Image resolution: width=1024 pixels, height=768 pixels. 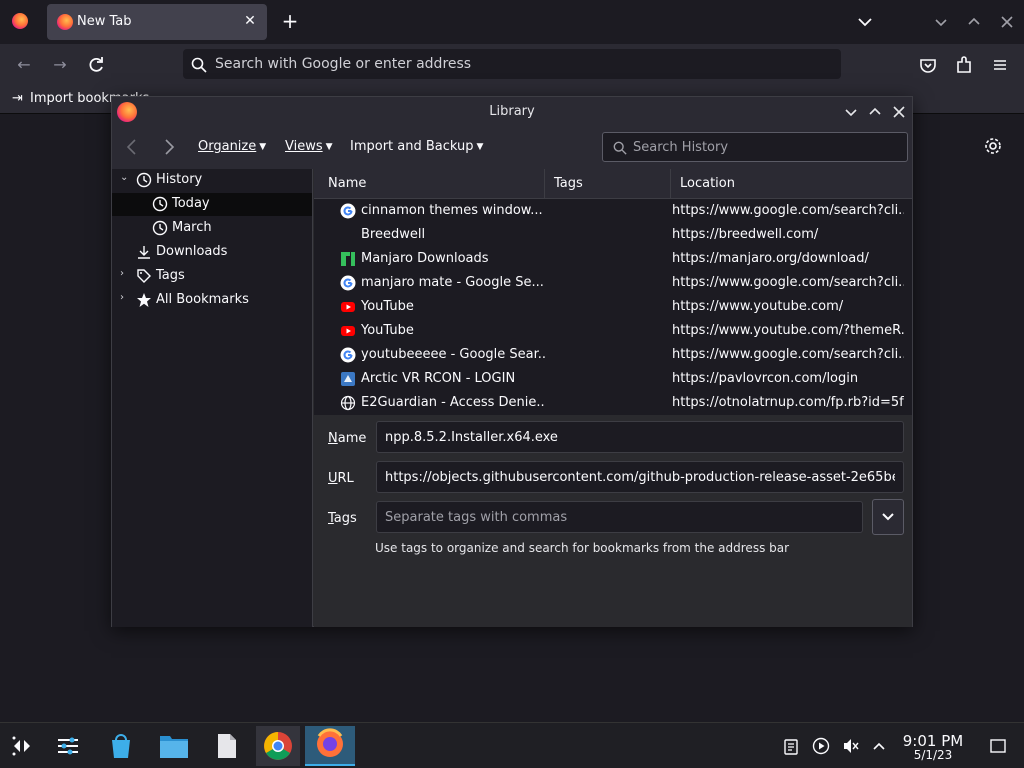 What do you see at coordinates (60, 65) in the screenshot?
I see `forward-arrow-icon: →` at bounding box center [60, 65].